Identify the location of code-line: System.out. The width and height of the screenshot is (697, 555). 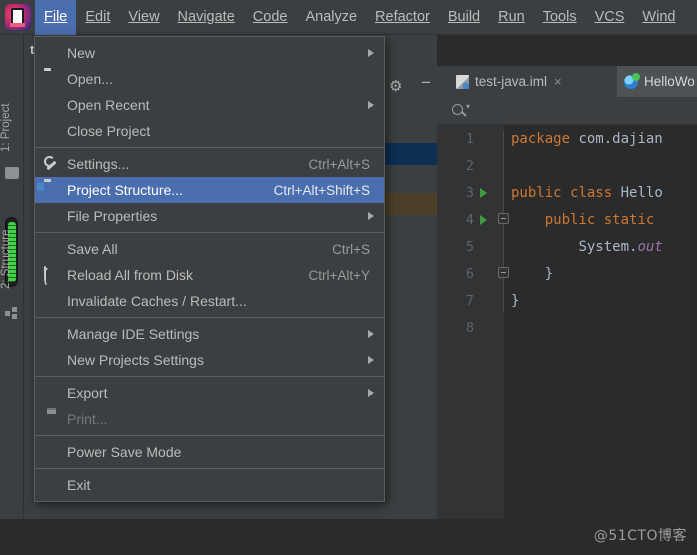
(620, 247).